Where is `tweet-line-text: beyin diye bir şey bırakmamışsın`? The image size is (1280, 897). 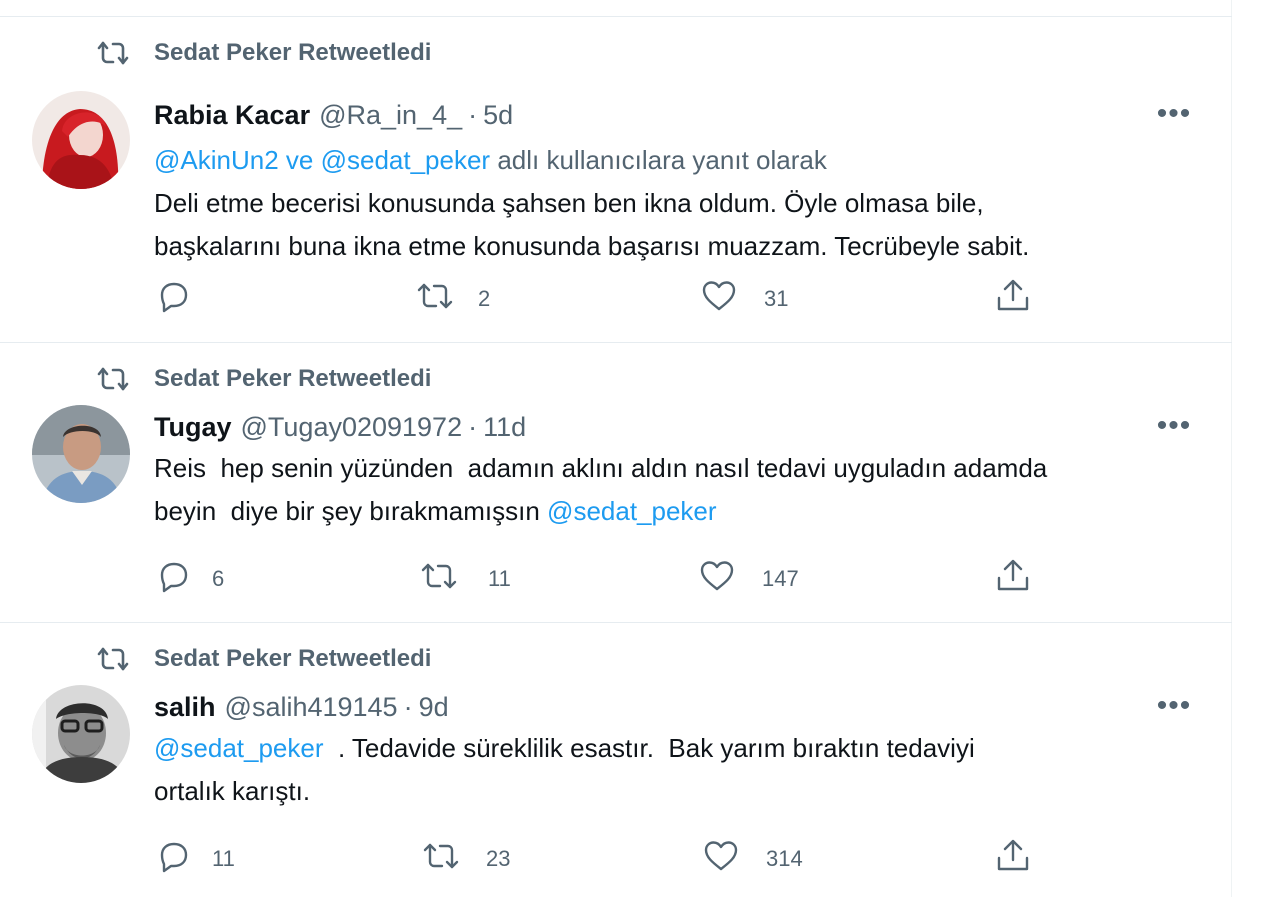 tweet-line-text: beyin diye bir şey bırakmamışsın is located at coordinates (351, 511).